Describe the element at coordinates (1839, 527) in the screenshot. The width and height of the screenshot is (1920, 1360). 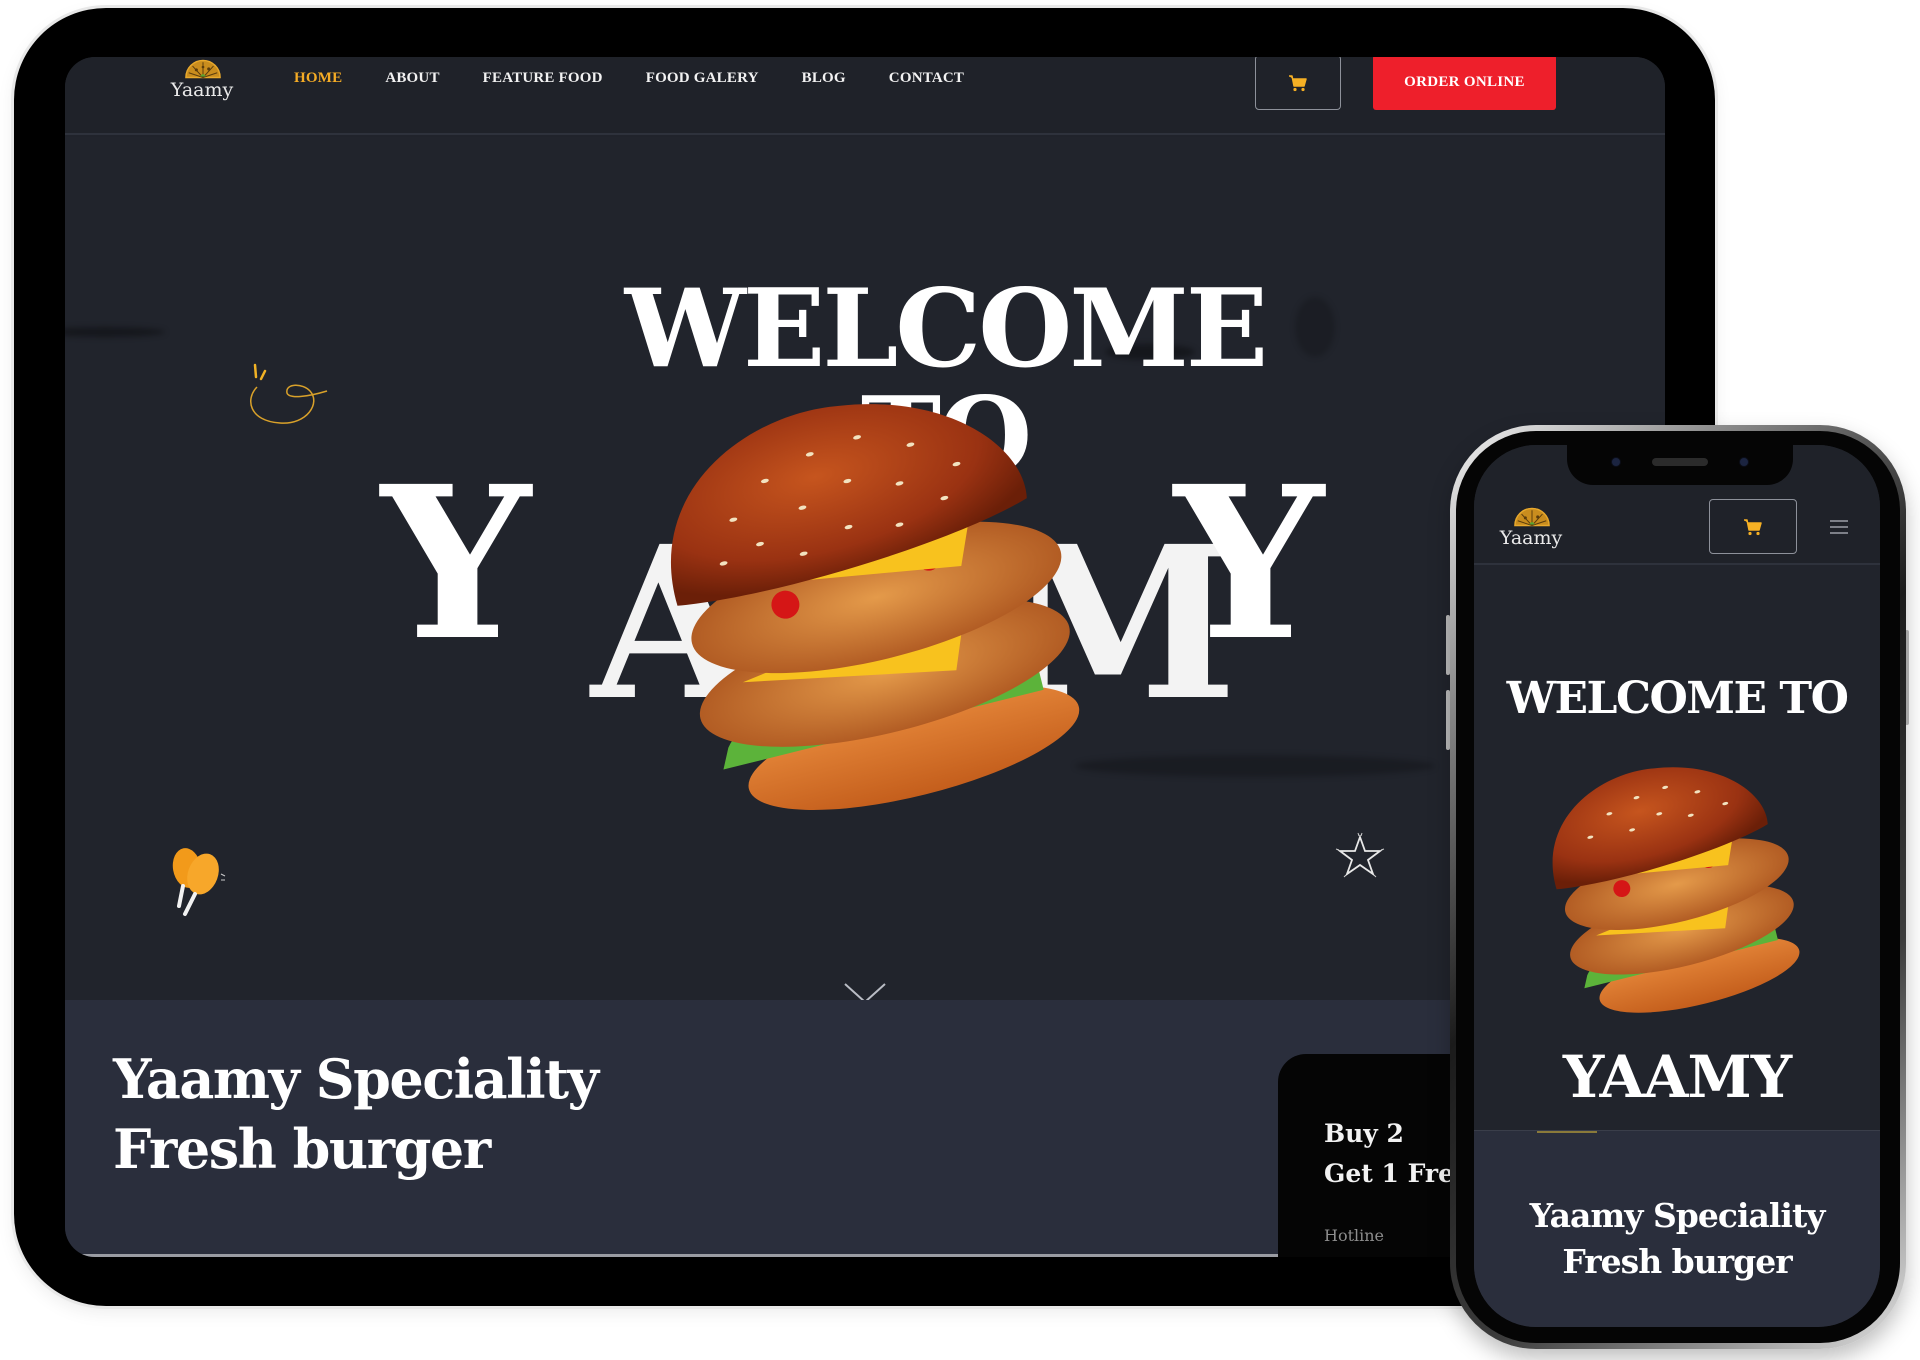
I see `hamburger-menu-icon` at that location.